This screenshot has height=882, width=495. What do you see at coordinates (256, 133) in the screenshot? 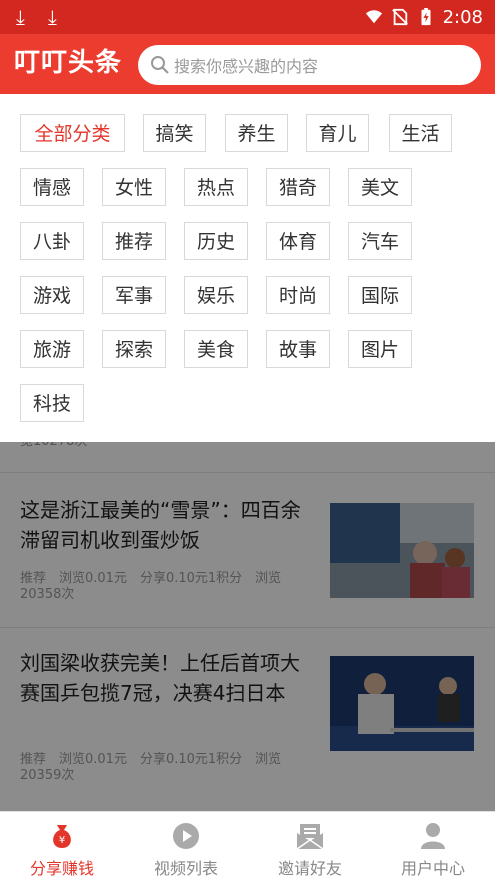
I see `category-chip: 养生` at bounding box center [256, 133].